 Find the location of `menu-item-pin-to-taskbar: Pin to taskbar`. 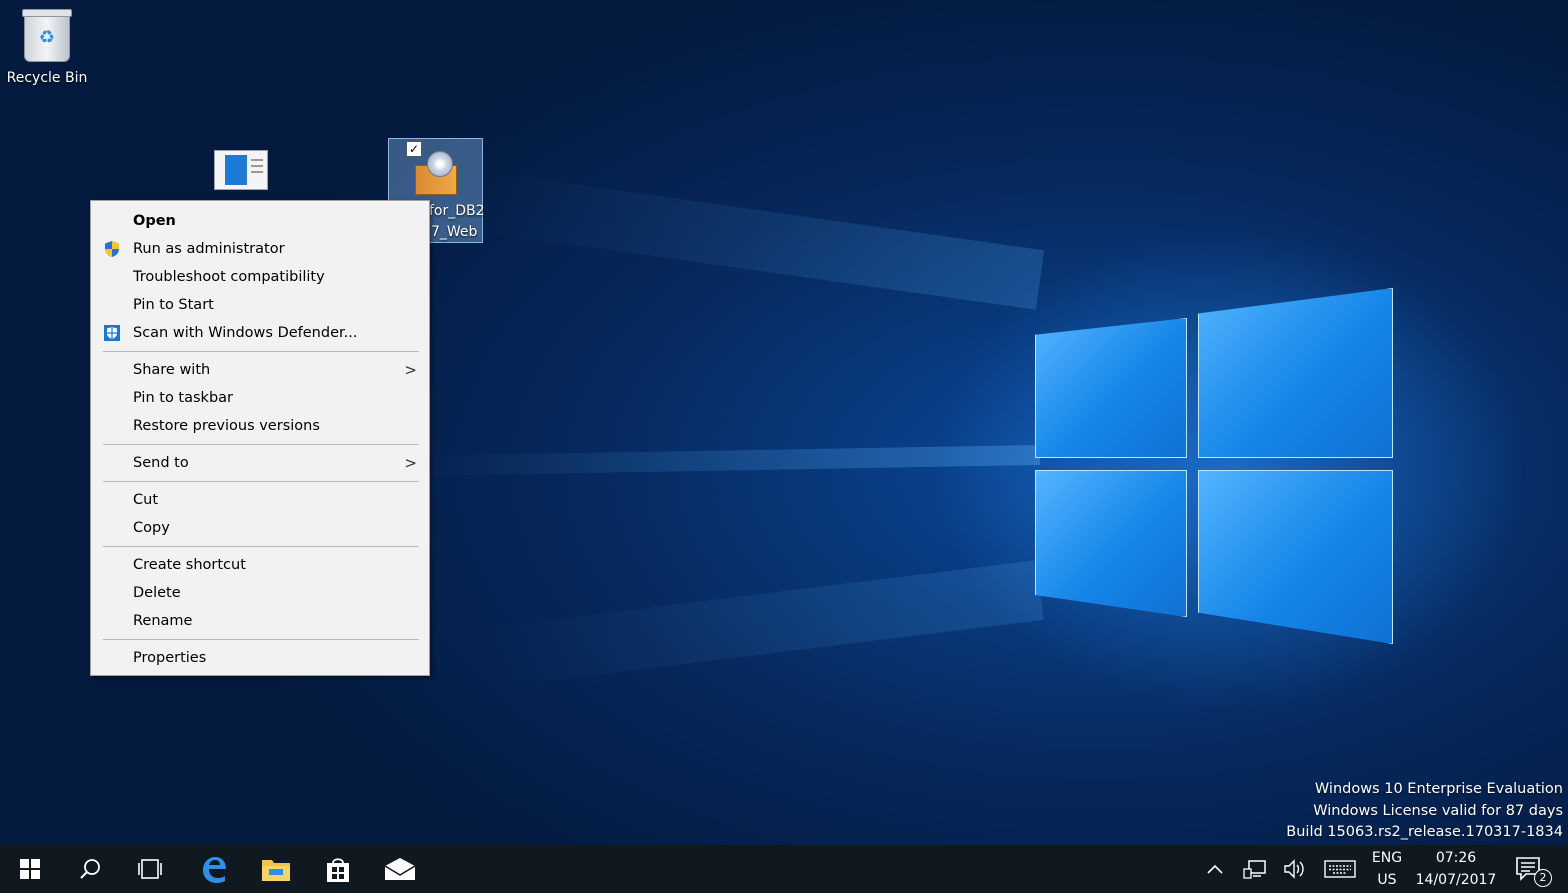

menu-item-pin-to-taskbar: Pin to taskbar is located at coordinates (260, 398).